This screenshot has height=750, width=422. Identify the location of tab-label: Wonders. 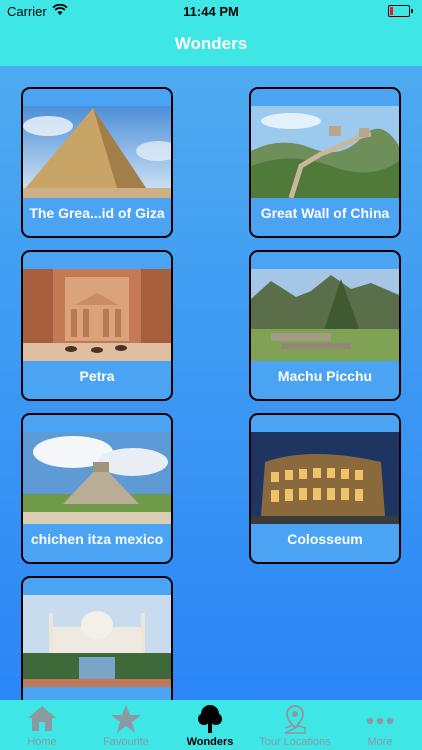
(210, 742).